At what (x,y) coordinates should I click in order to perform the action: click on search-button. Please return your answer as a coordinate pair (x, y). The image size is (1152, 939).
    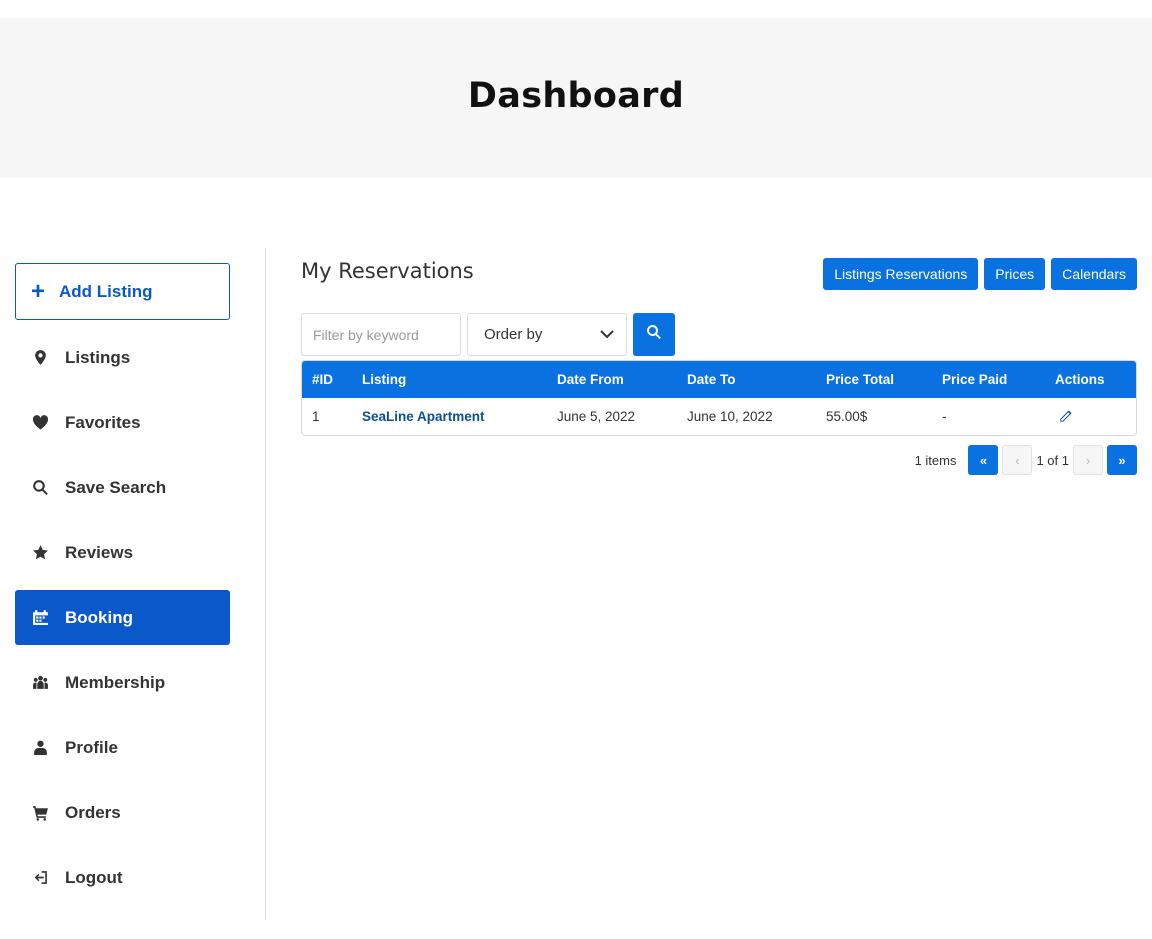
    Looking at the image, I should click on (654, 334).